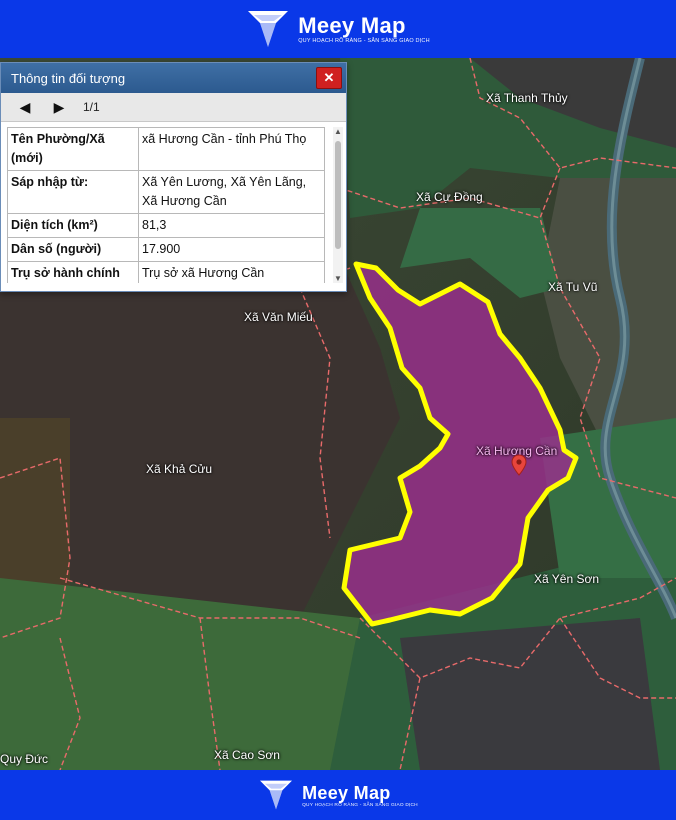 This screenshot has width=676, height=820. Describe the element at coordinates (25, 107) in the screenshot. I see `prev-arrow-icon: ◀` at that location.